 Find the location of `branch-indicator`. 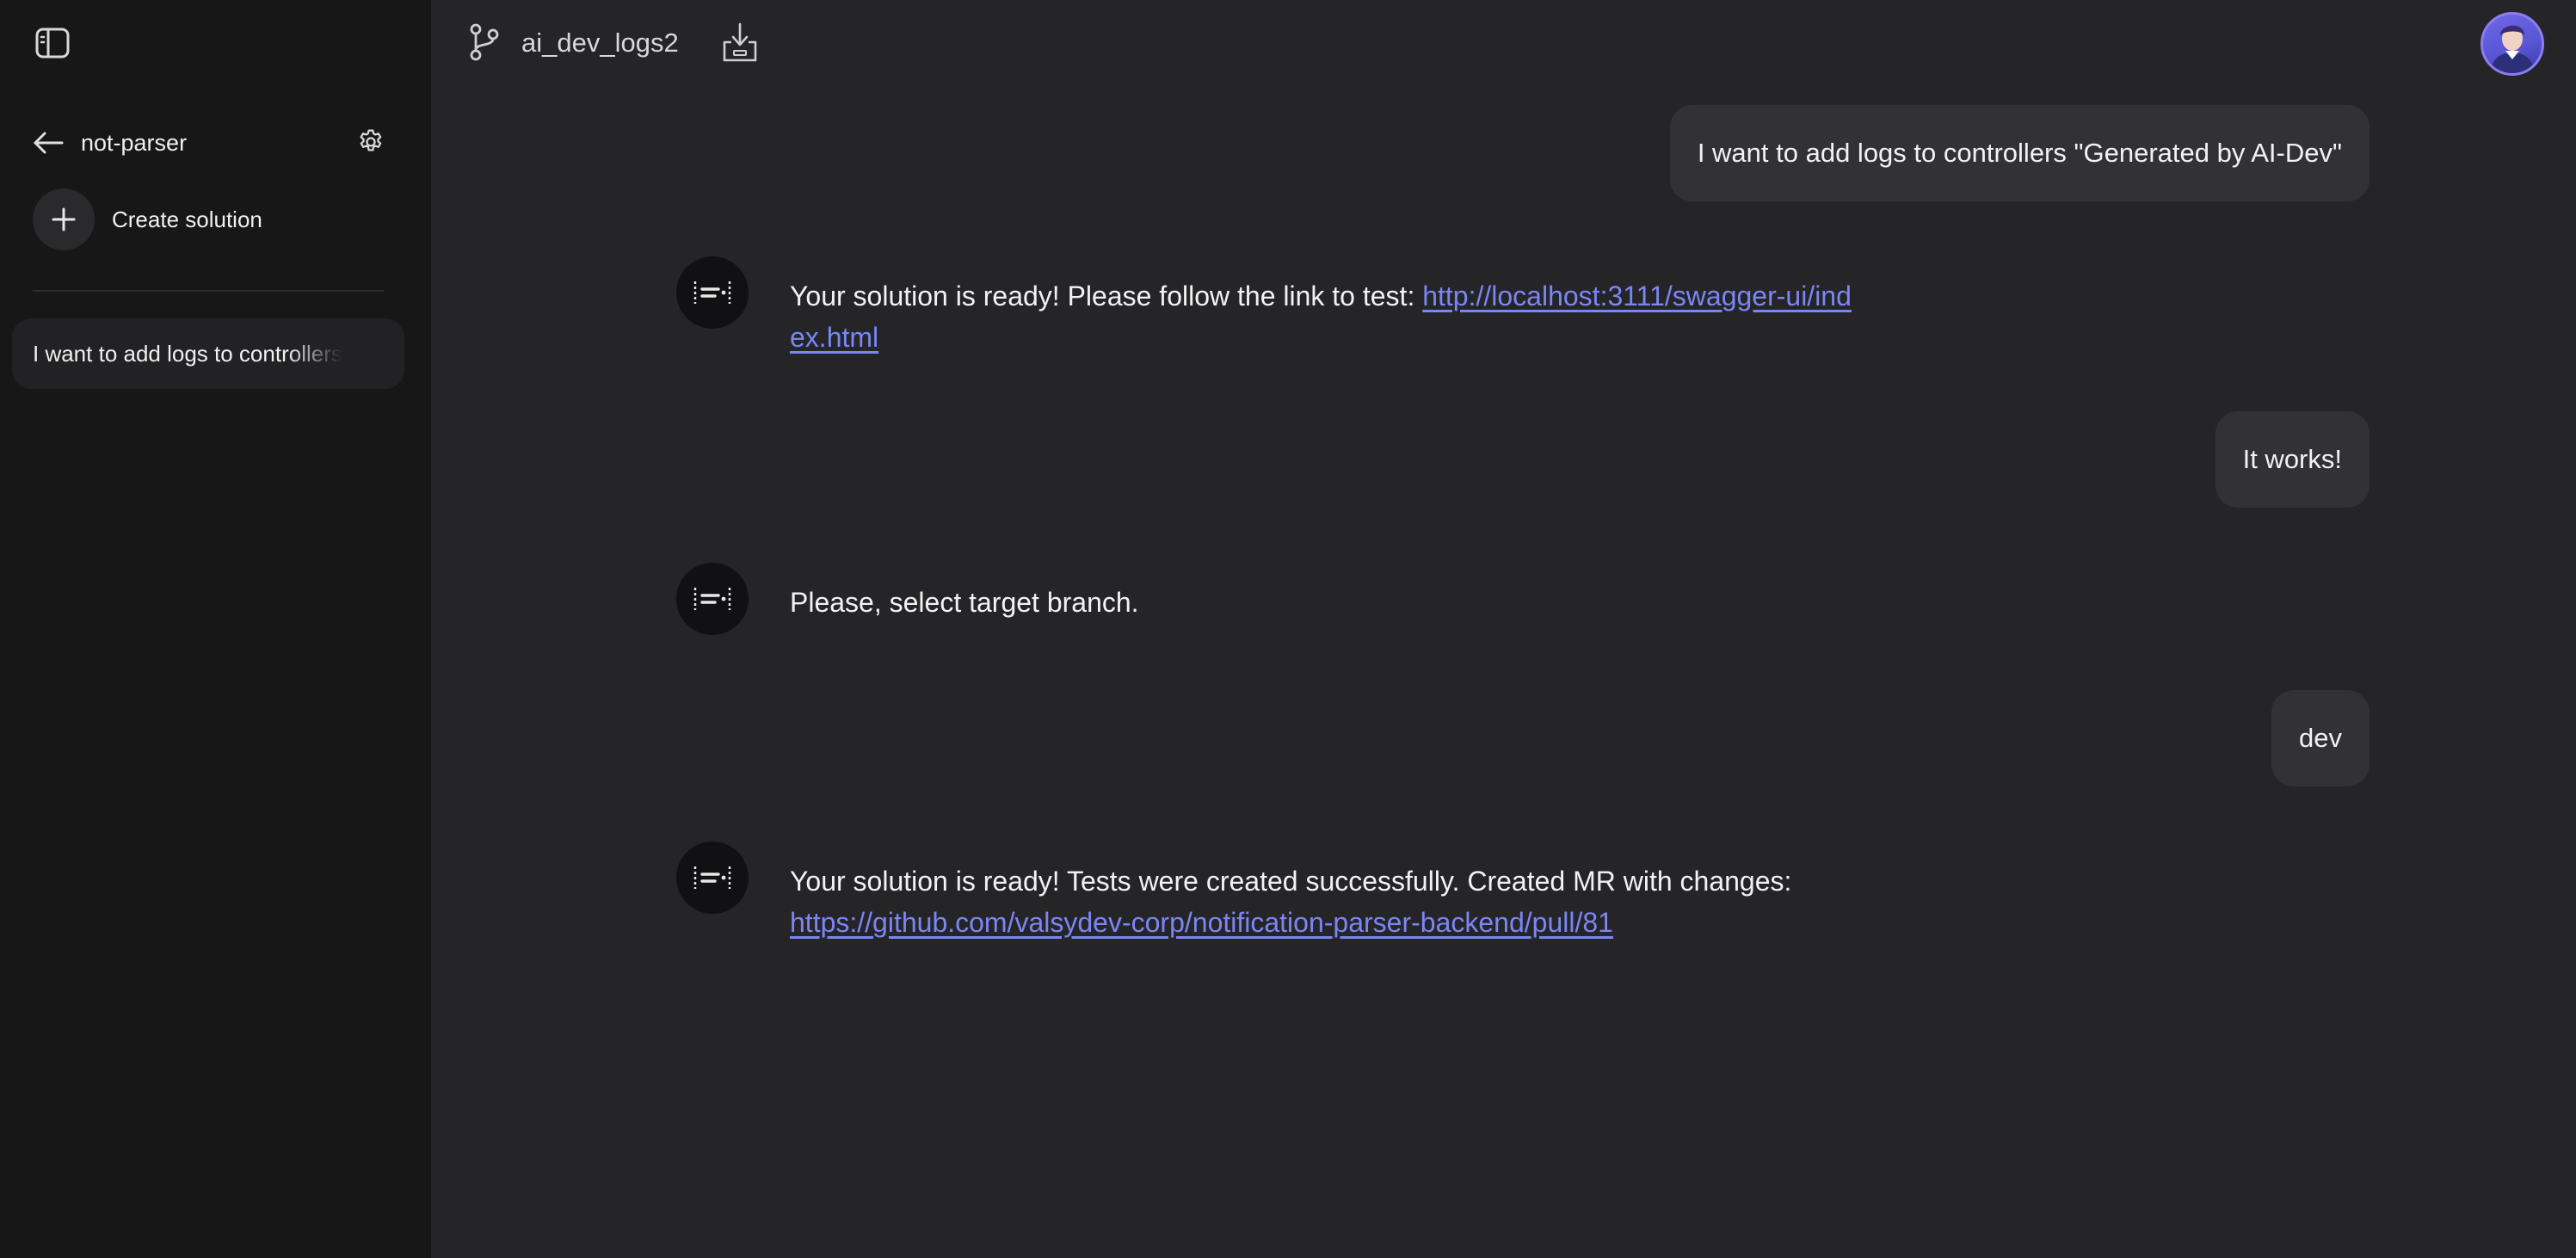

branch-indicator is located at coordinates (485, 42).